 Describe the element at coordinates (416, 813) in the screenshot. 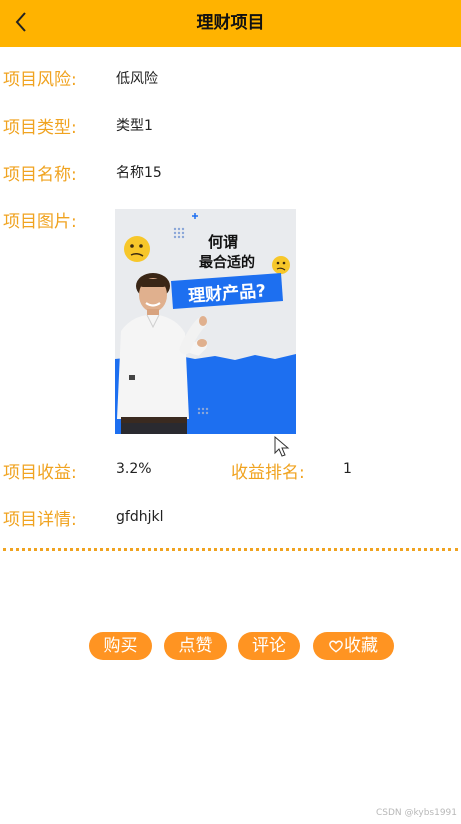

I see `watermark: CSDN @kybs1991` at that location.